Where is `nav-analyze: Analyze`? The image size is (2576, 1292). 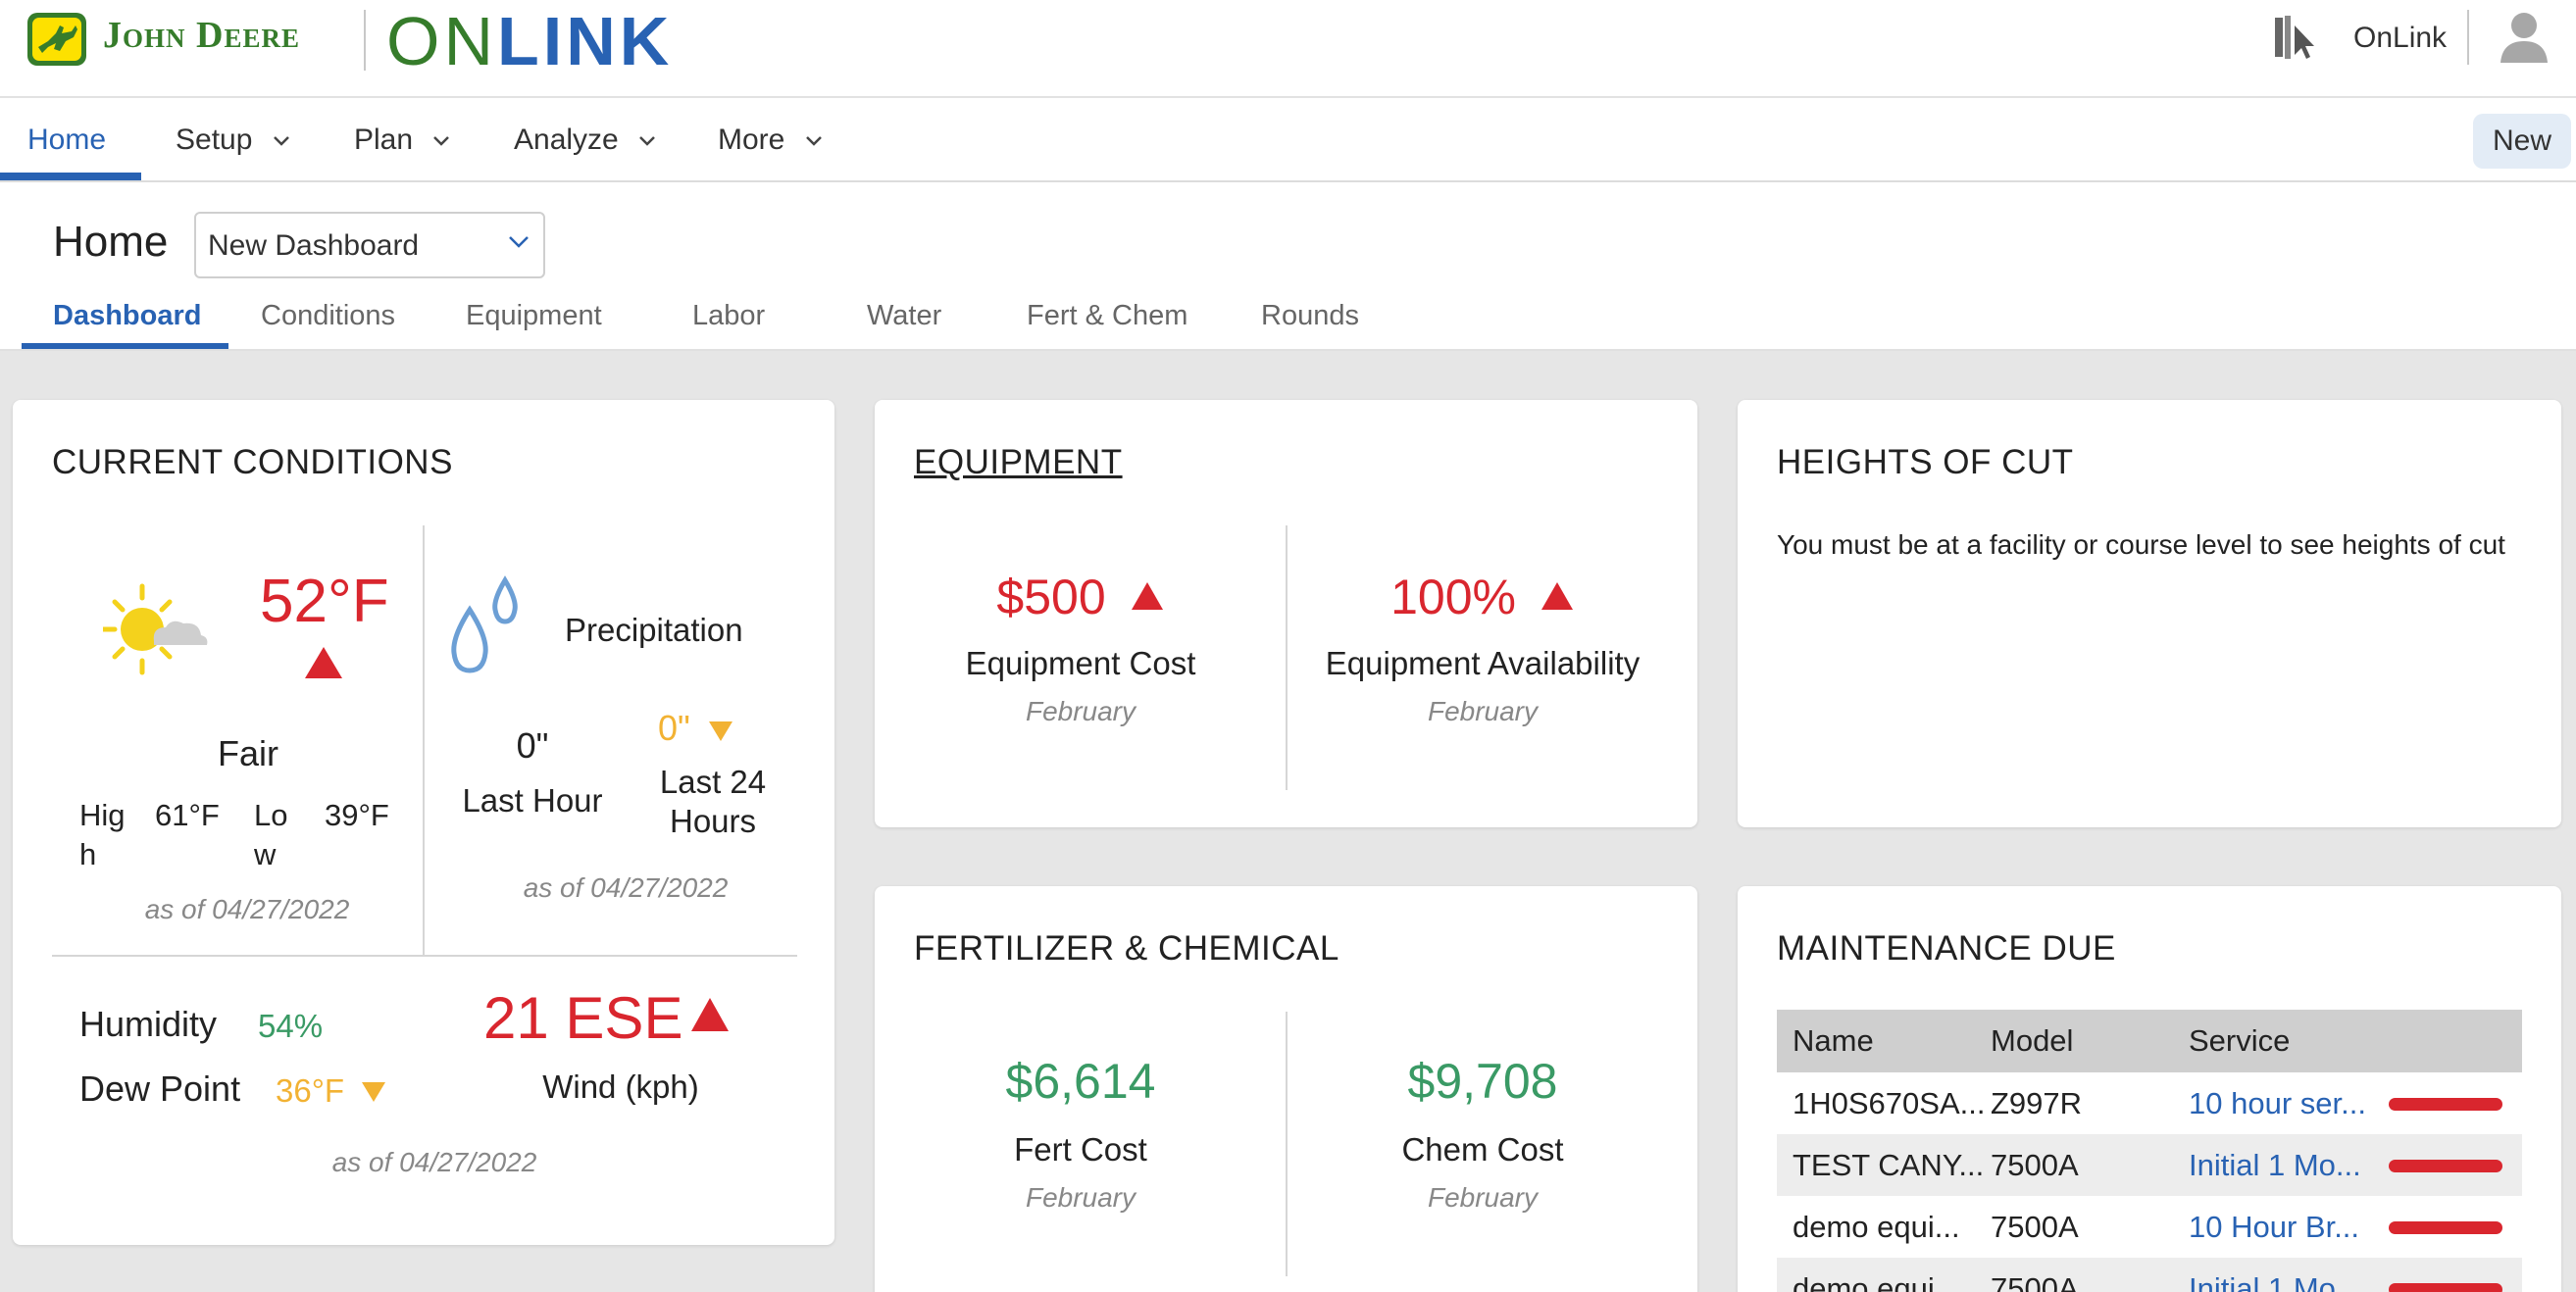 nav-analyze: Analyze is located at coordinates (585, 140).